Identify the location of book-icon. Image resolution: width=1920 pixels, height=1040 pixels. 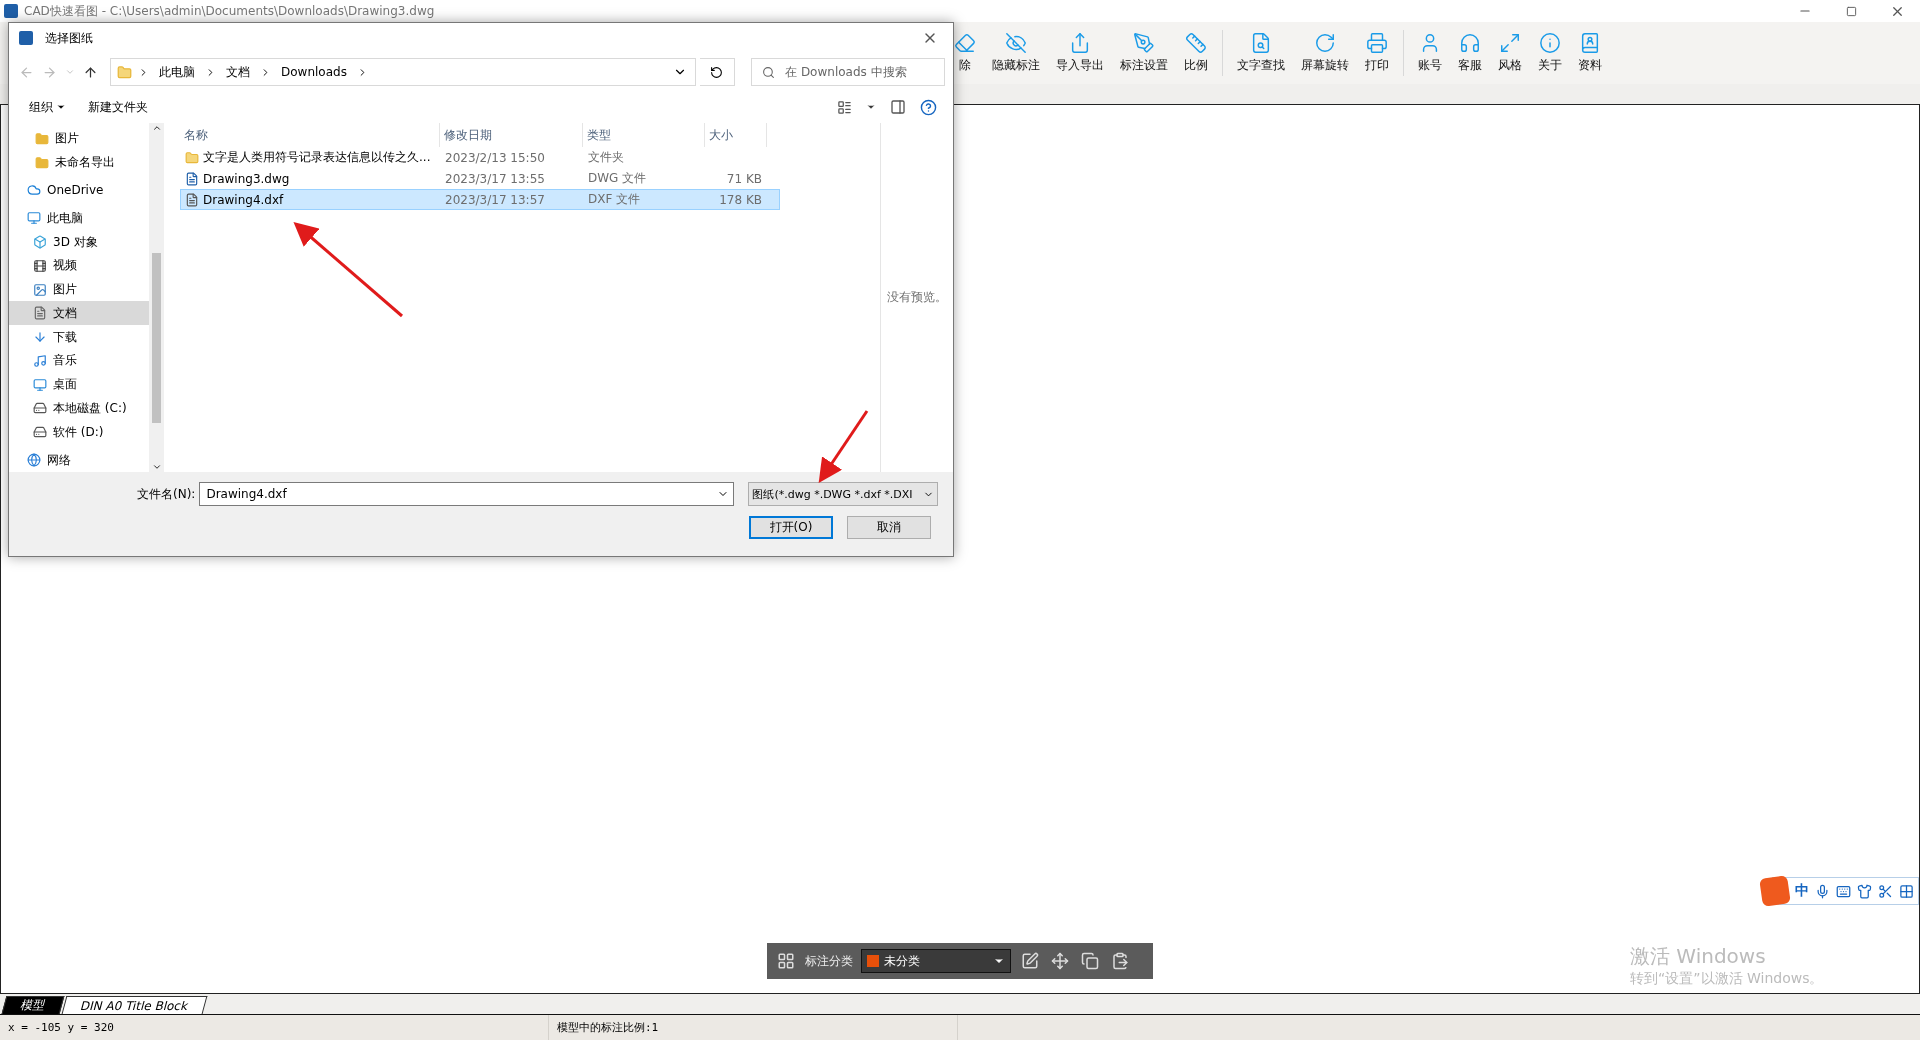
(1590, 43).